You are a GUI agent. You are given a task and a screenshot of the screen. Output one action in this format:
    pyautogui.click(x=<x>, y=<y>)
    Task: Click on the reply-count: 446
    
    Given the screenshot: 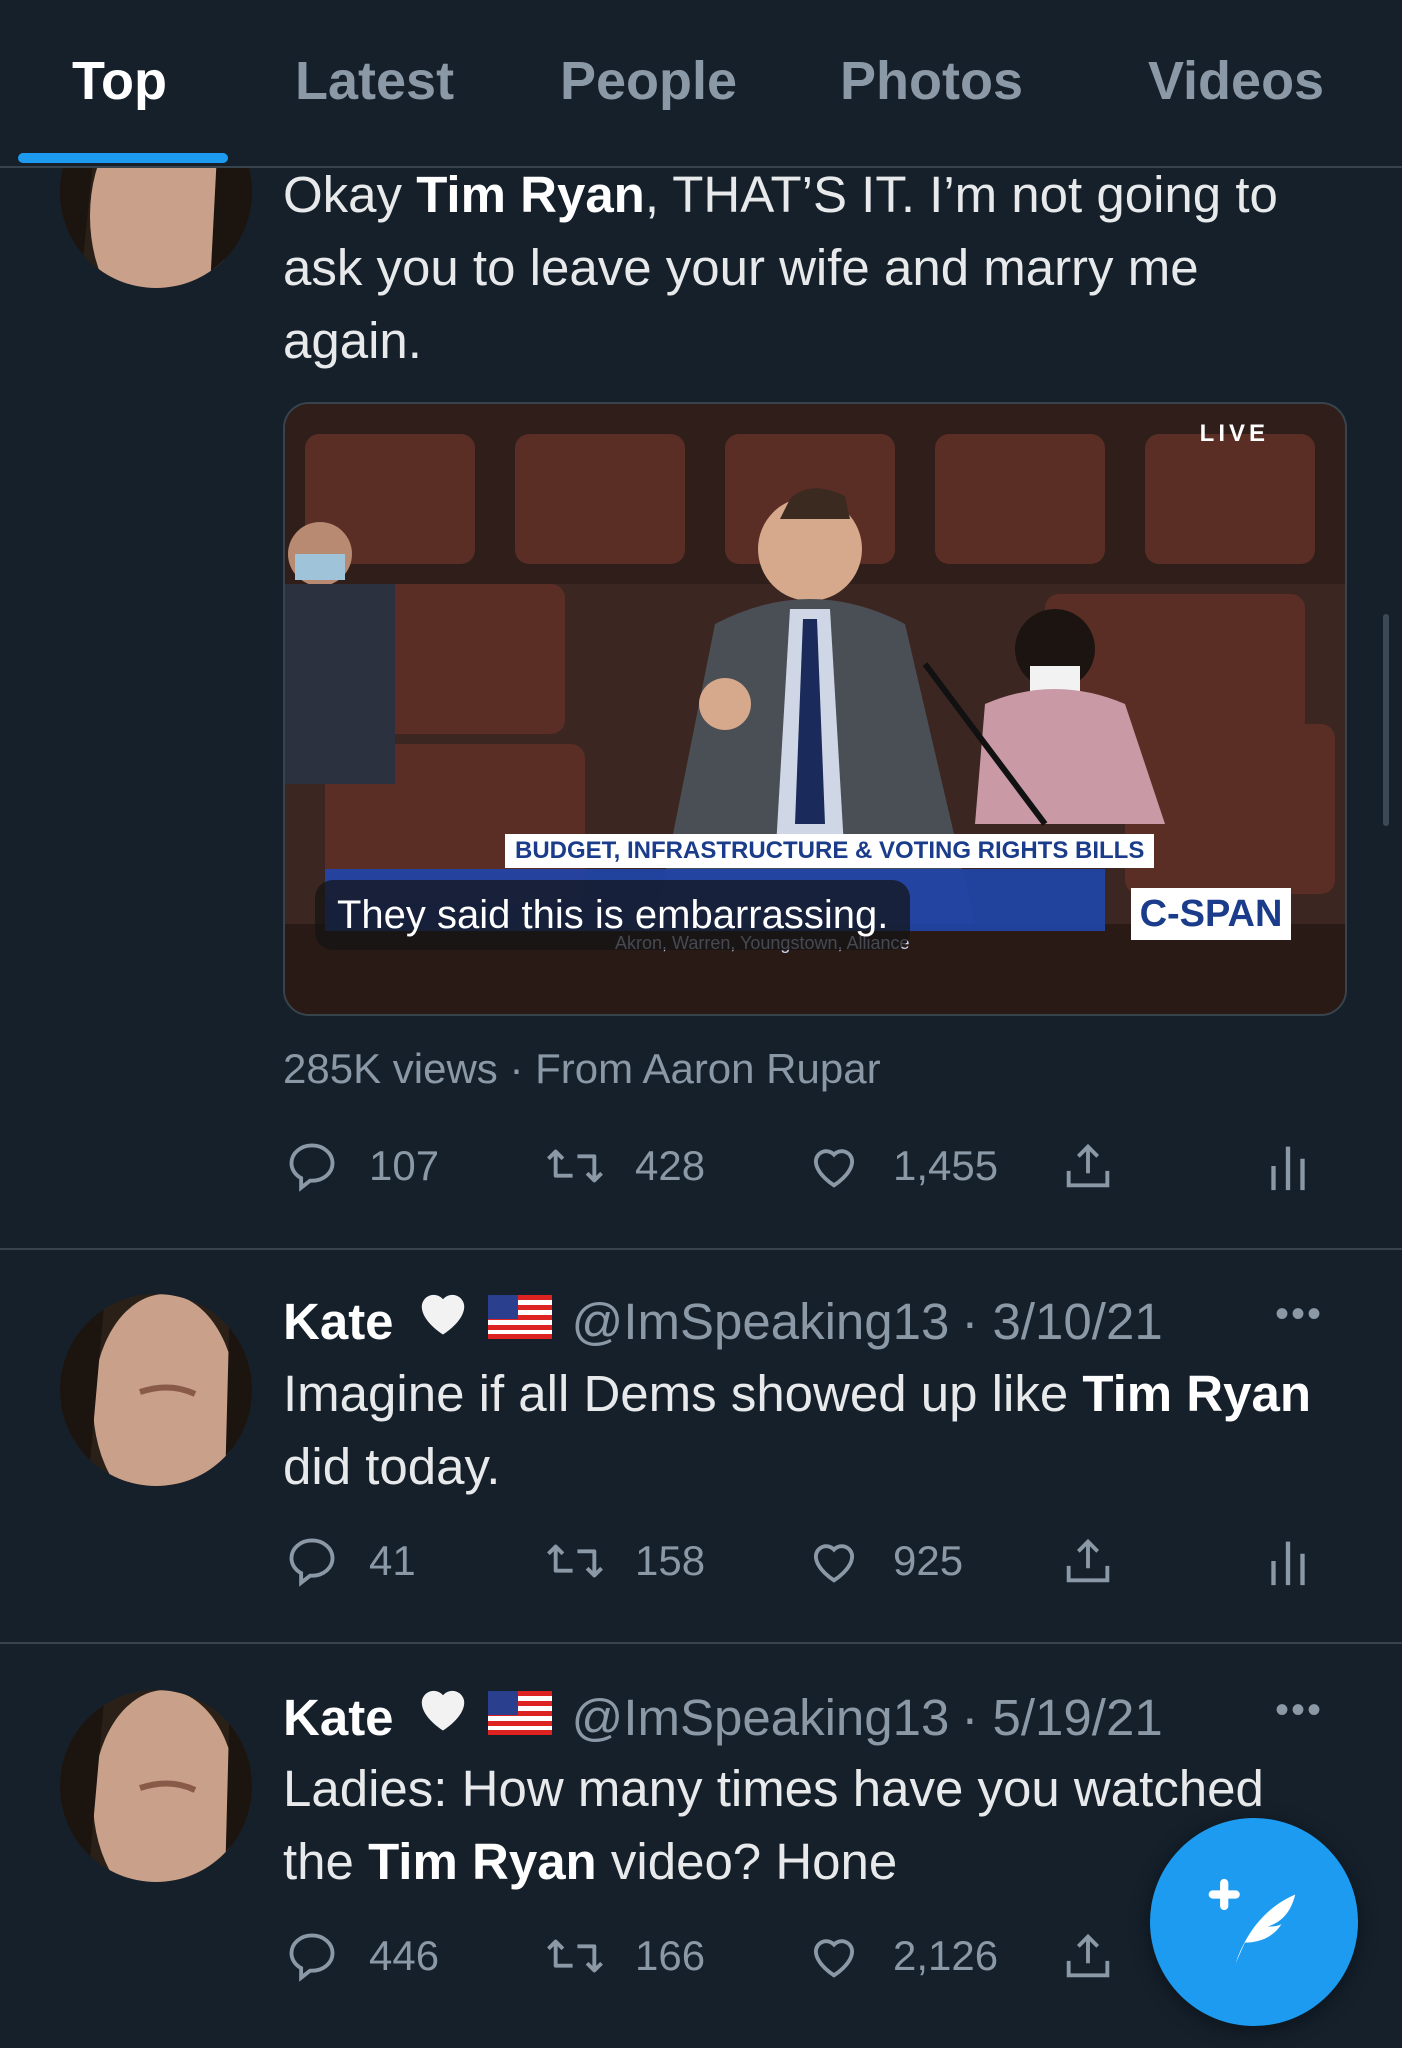 What is the action you would take?
    pyautogui.click(x=404, y=1955)
    